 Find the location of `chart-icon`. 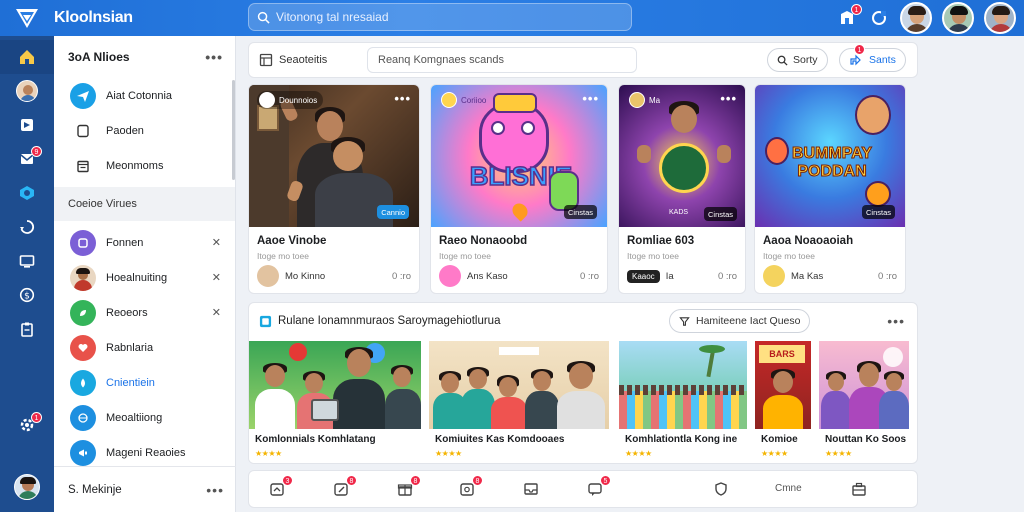

chart-icon is located at coordinates (265, 321).